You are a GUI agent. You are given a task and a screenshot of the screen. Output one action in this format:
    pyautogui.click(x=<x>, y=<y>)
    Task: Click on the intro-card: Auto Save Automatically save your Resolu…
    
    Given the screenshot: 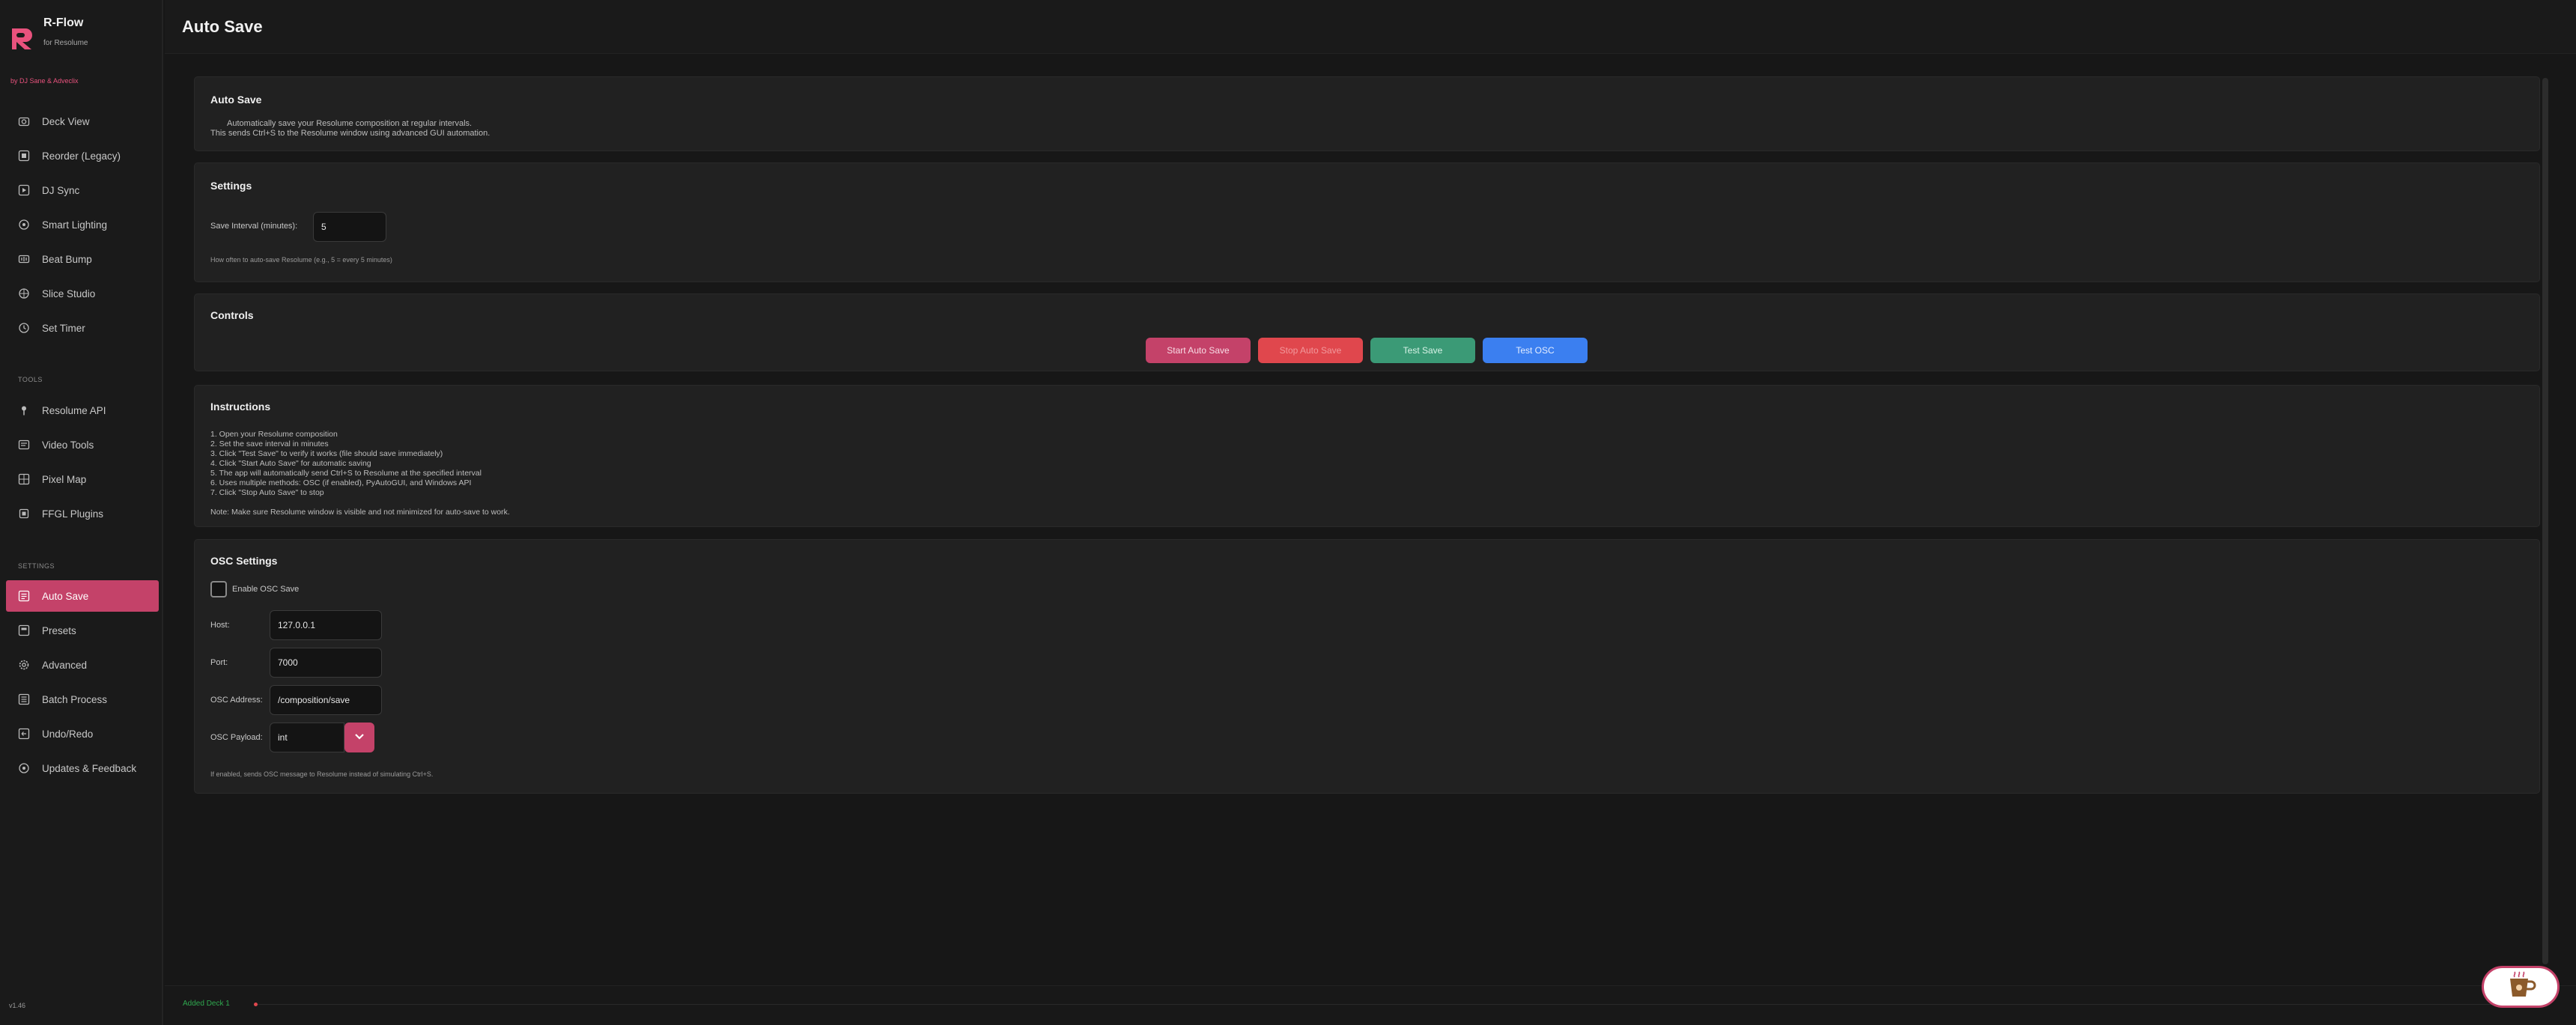 What is the action you would take?
    pyautogui.click(x=1367, y=113)
    